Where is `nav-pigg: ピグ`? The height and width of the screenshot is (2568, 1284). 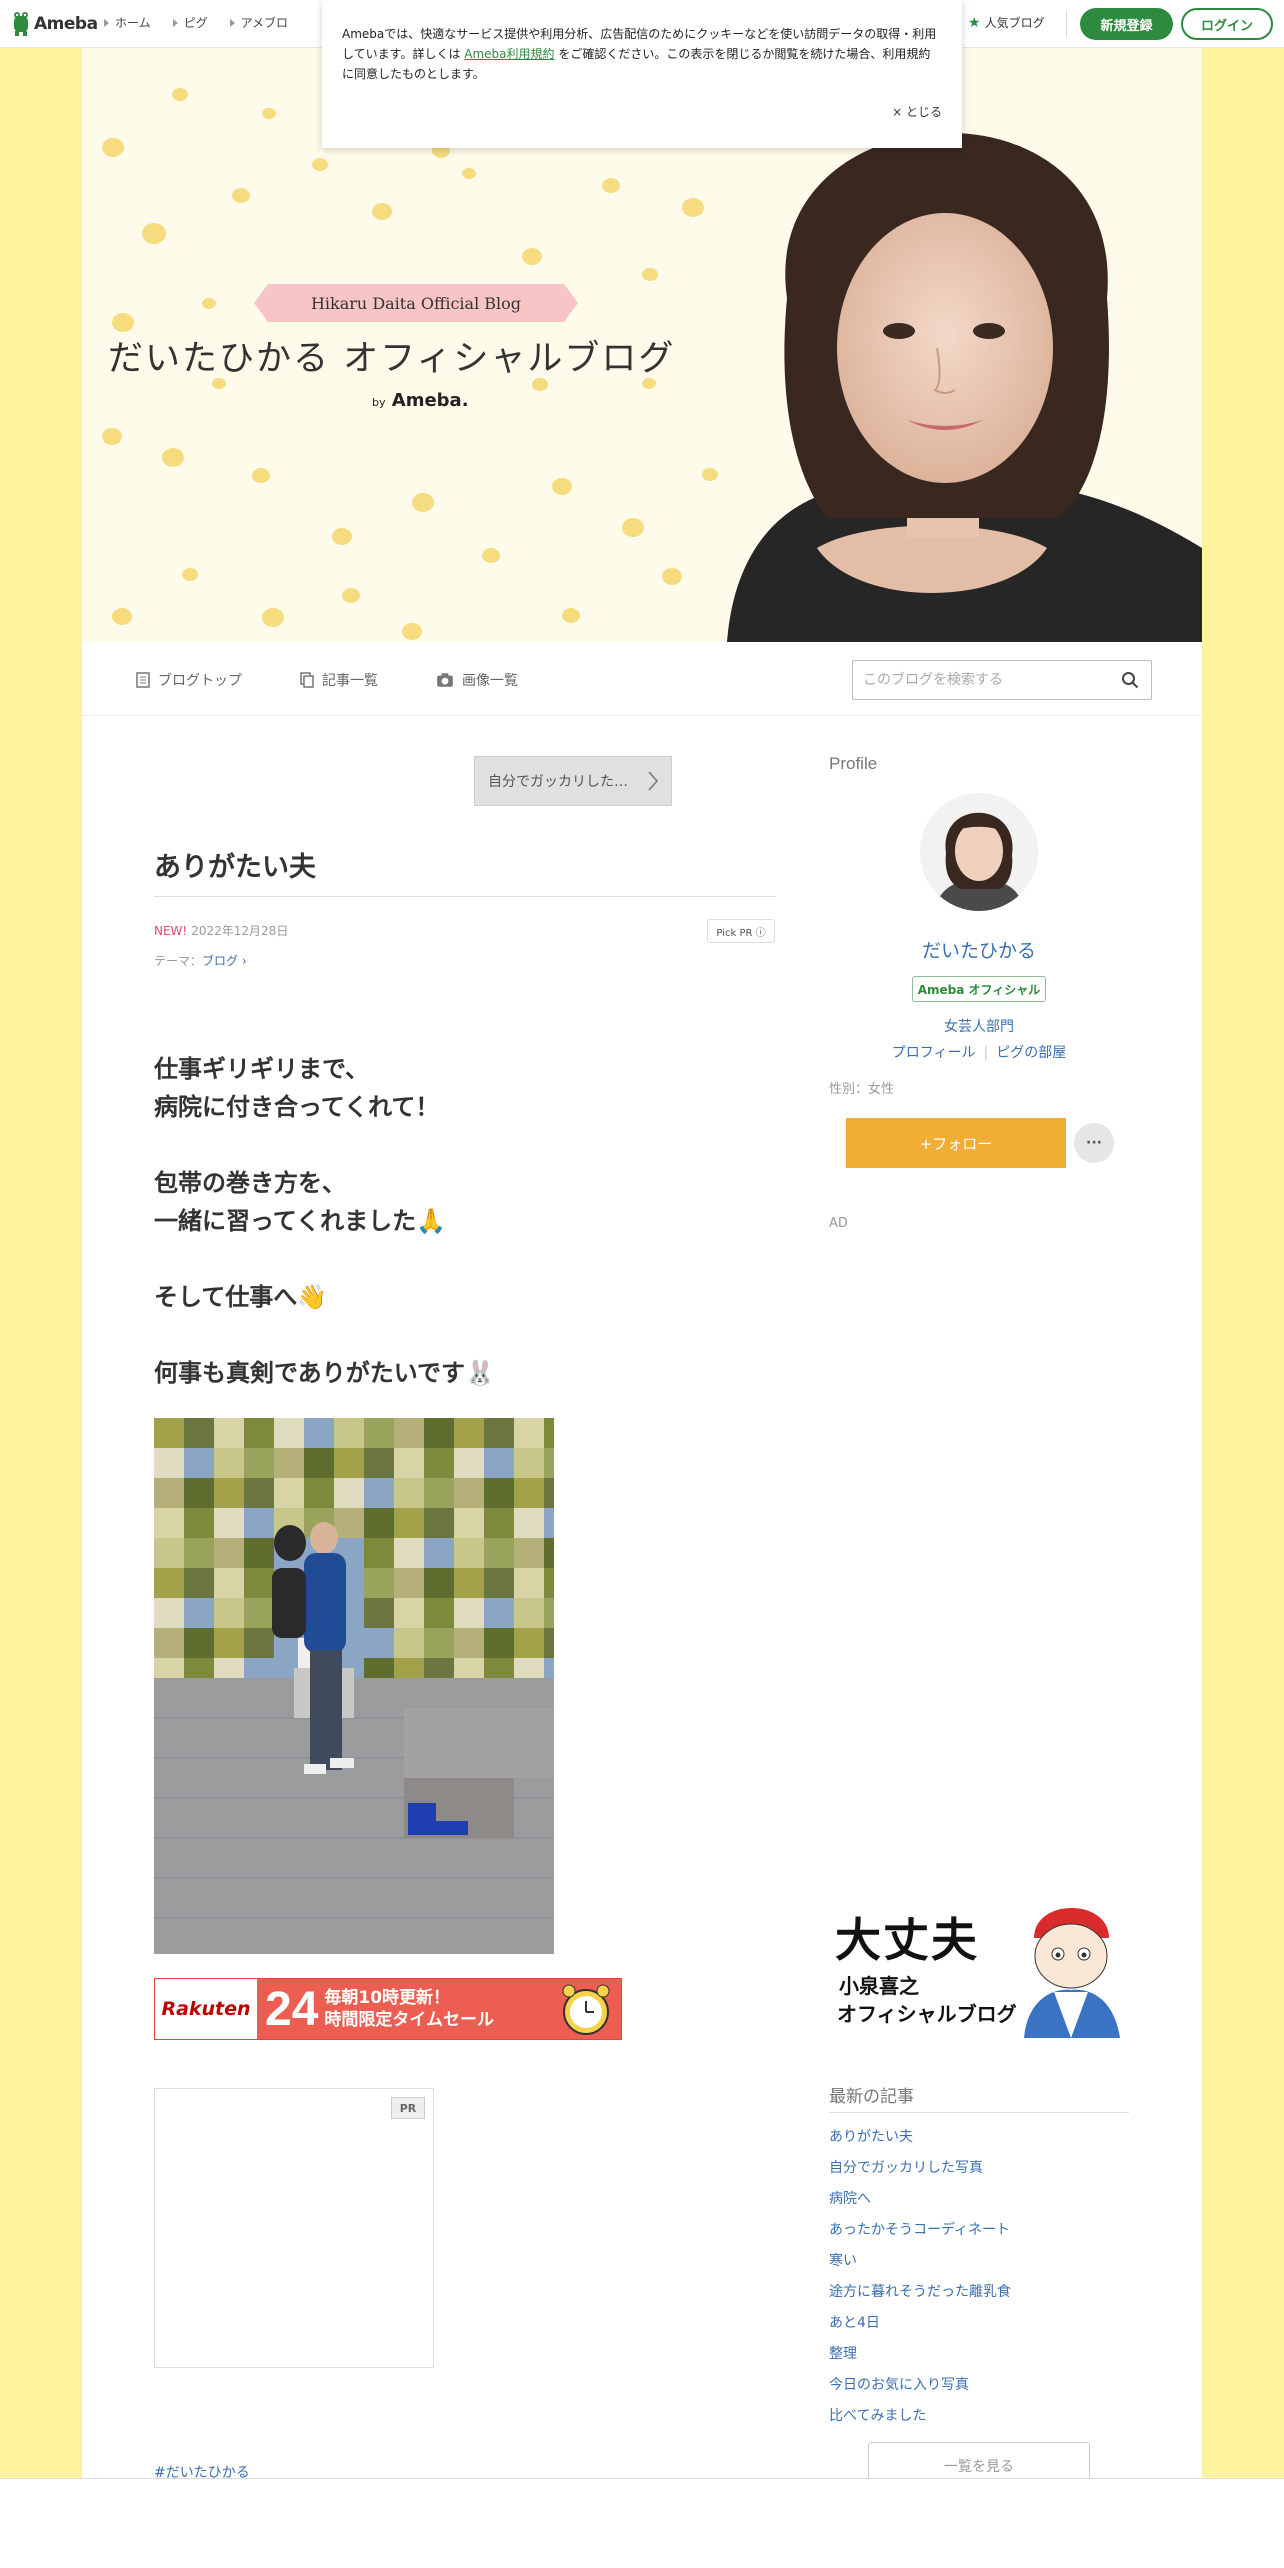
nav-pigg: ピグ is located at coordinates (190, 22).